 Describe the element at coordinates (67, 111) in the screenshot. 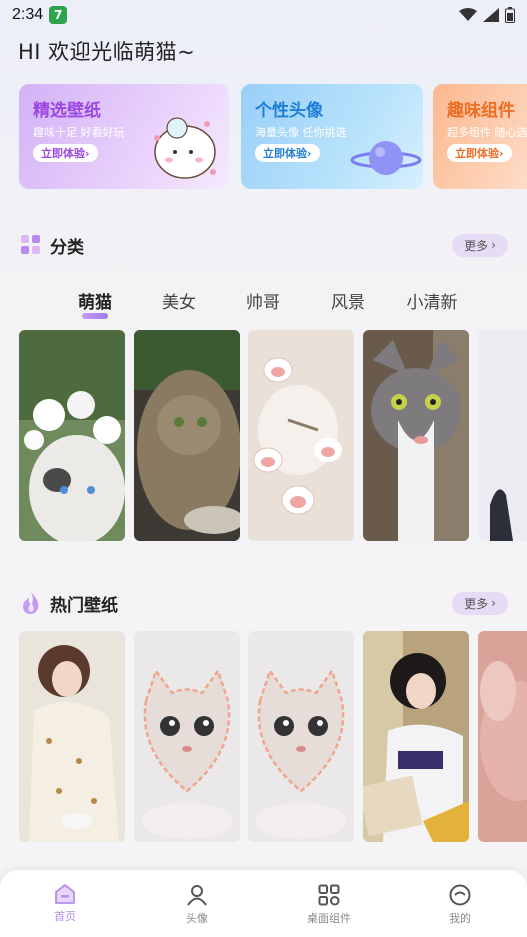

I see `banner-title: 精选壁纸` at that location.